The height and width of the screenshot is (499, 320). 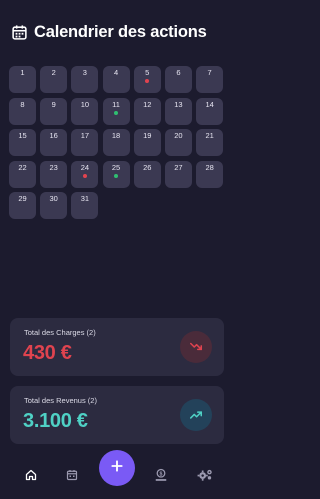 I want to click on calendar-day-number: 14, so click(x=209, y=104).